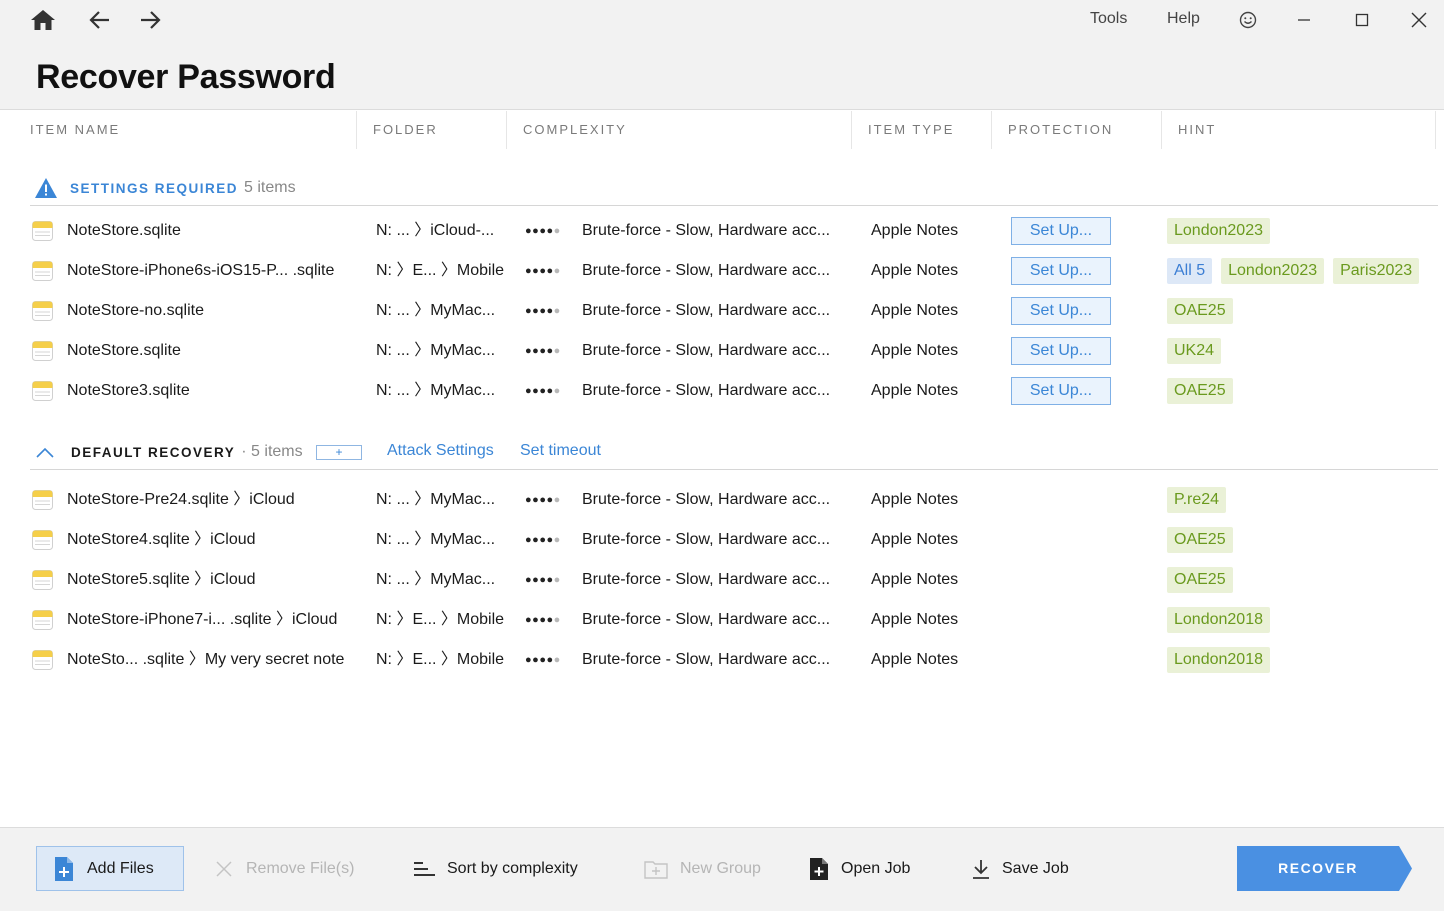 The image size is (1444, 911). Describe the element at coordinates (560, 451) in the screenshot. I see `set-timeout-link: Set timeout` at that location.